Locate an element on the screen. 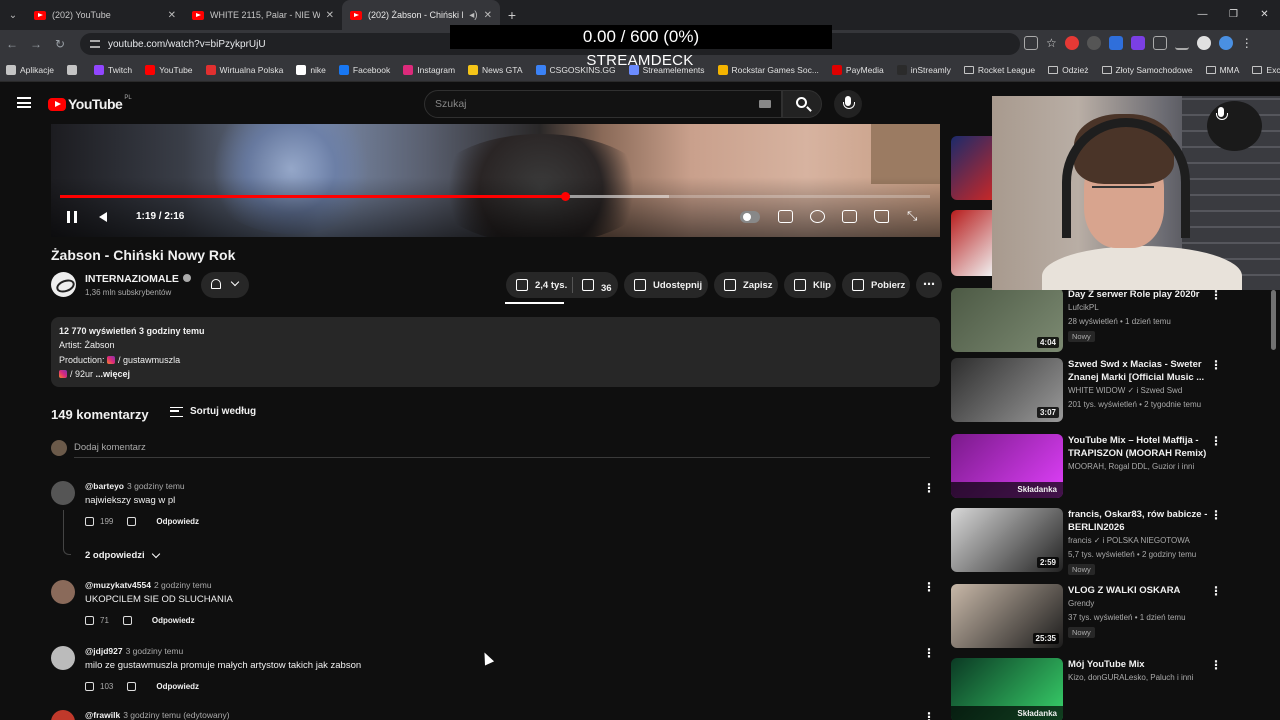 The height and width of the screenshot is (720, 1280). volume-icon is located at coordinates (103, 217).